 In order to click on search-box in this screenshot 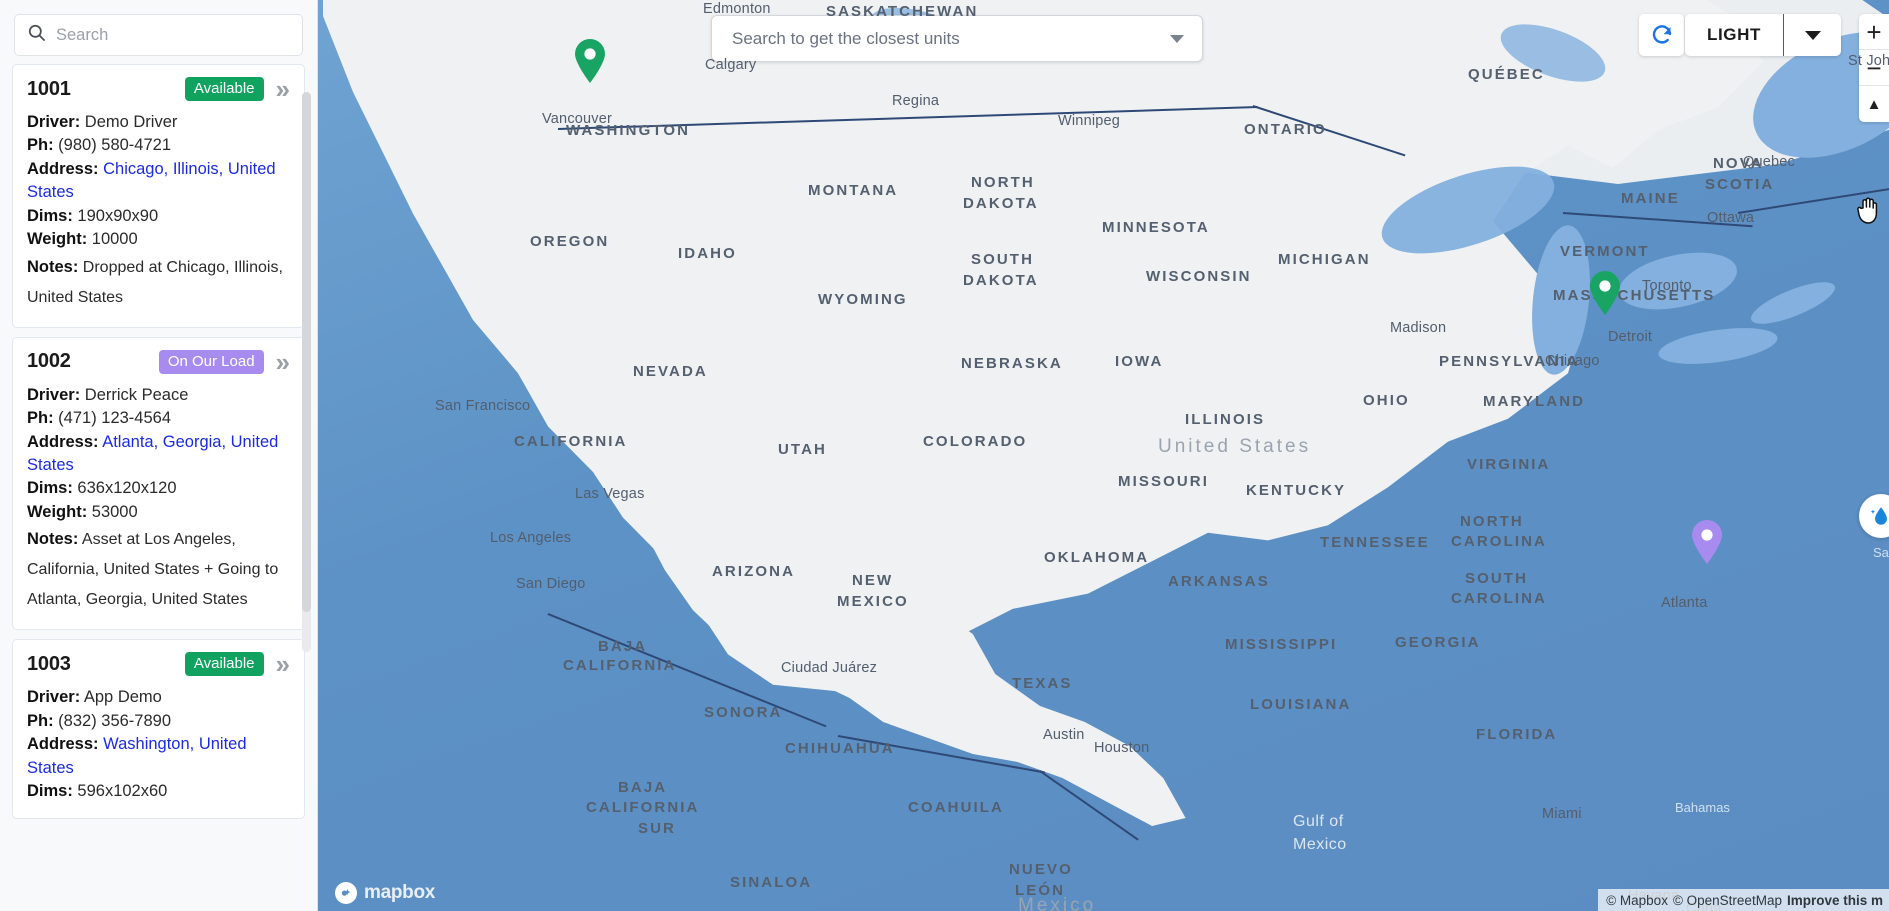, I will do `click(158, 35)`.